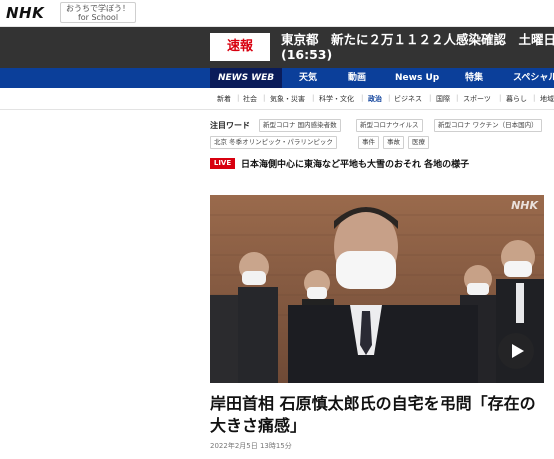  Describe the element at coordinates (307, 54) in the screenshot. I see `breaking-text-line2: (16:53)` at that location.